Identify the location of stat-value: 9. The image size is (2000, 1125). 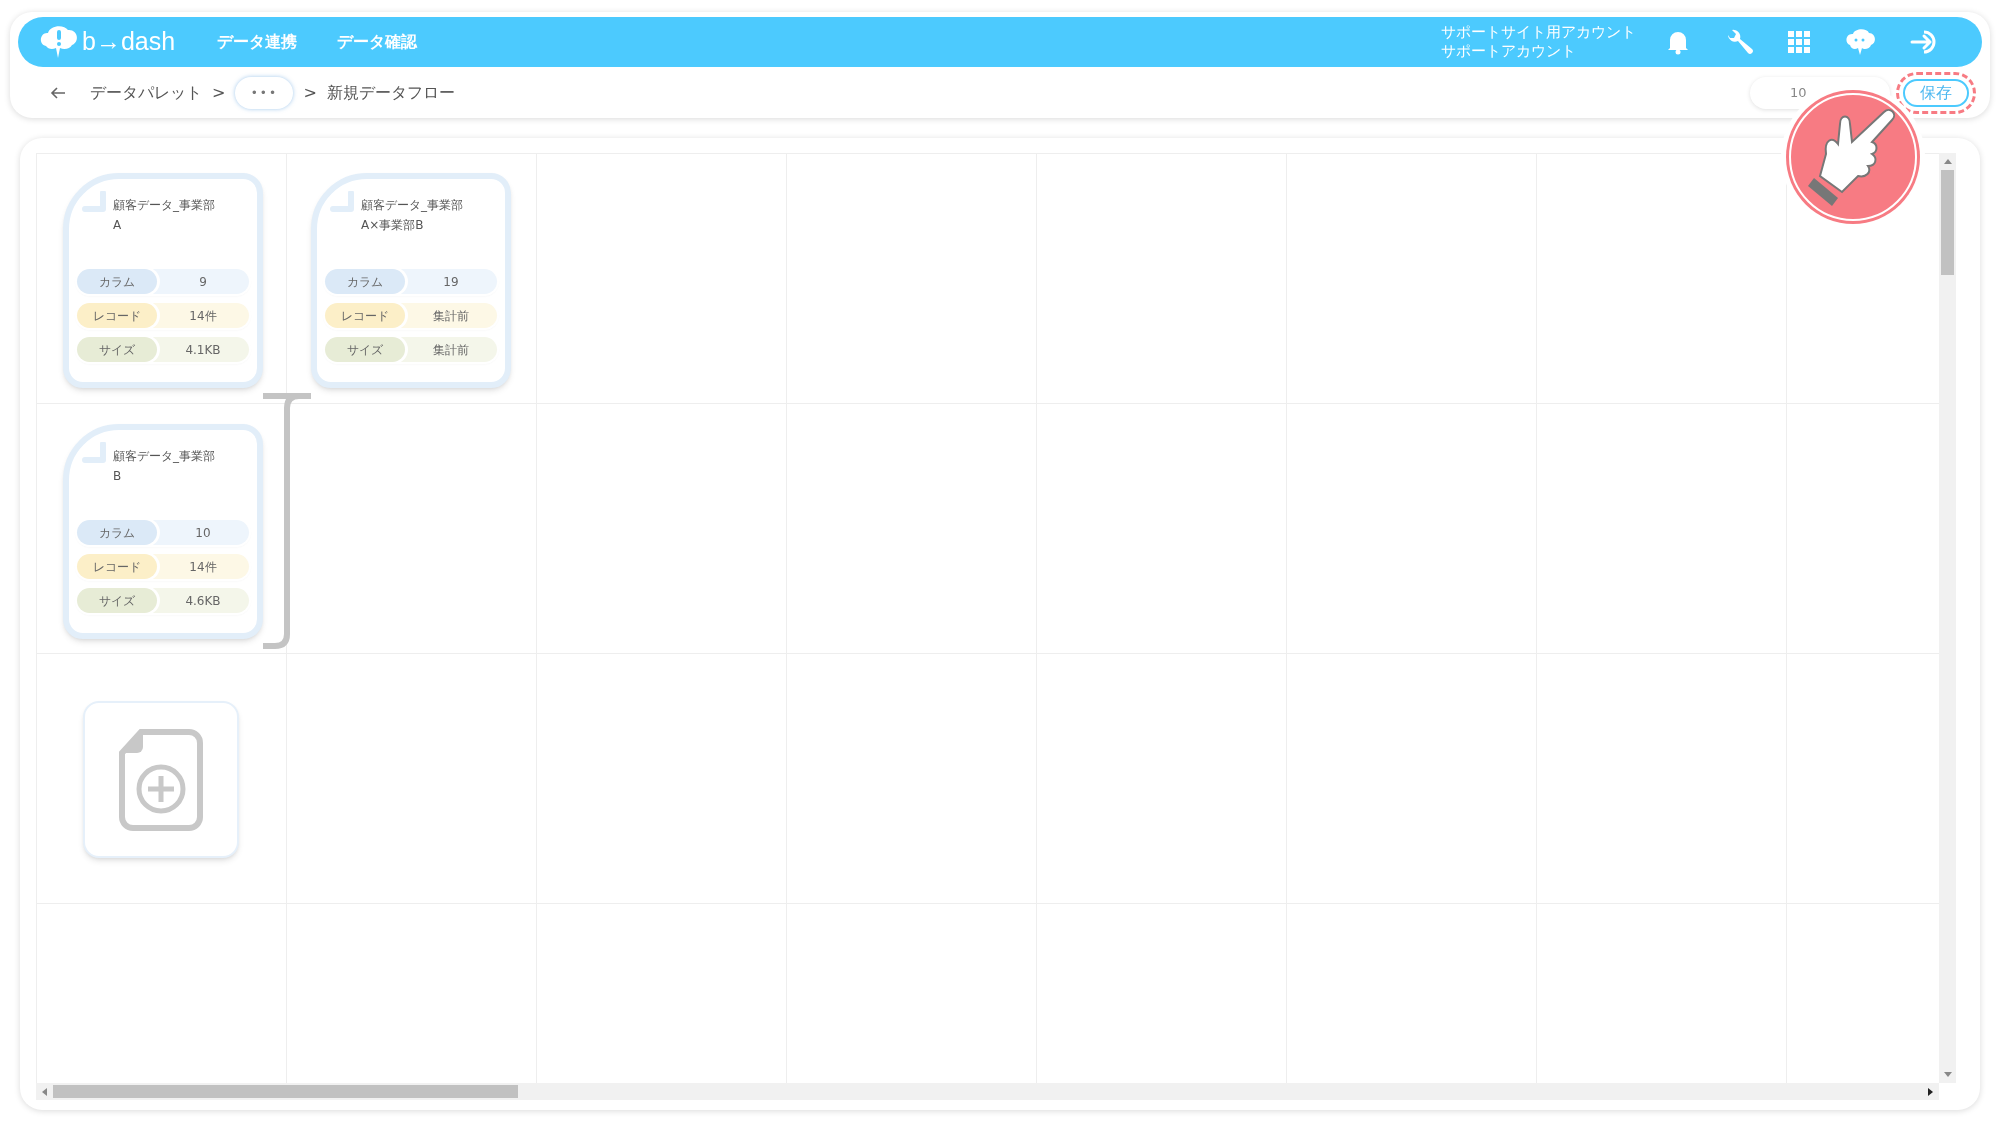
(203, 282).